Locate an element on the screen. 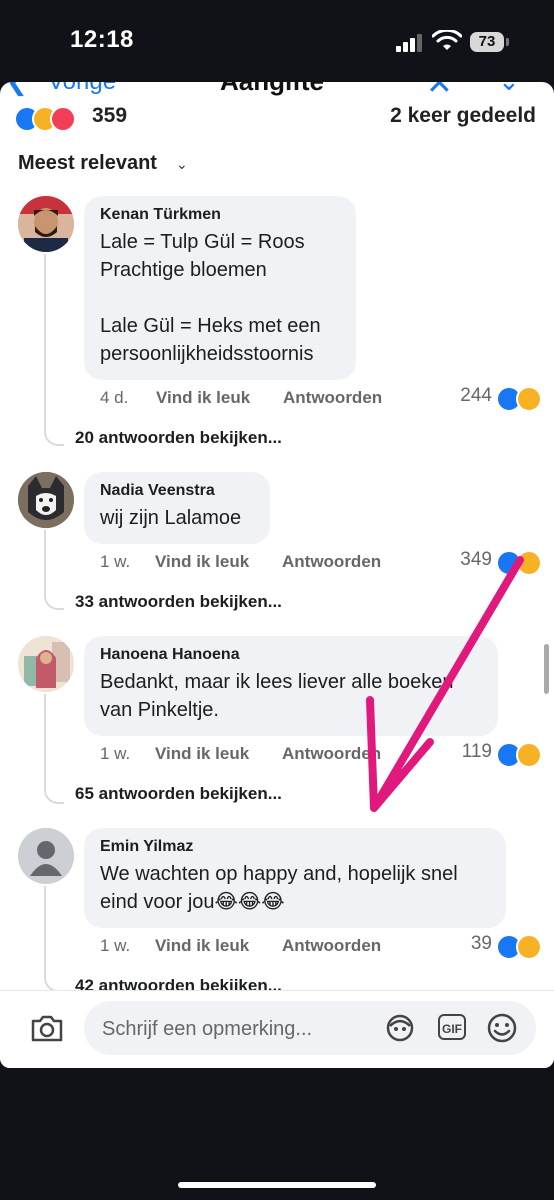 This screenshot has width=554, height=1200. top-bar: ❮ Vorige Aangifte ✕ ⌄ is located at coordinates (277, 91).